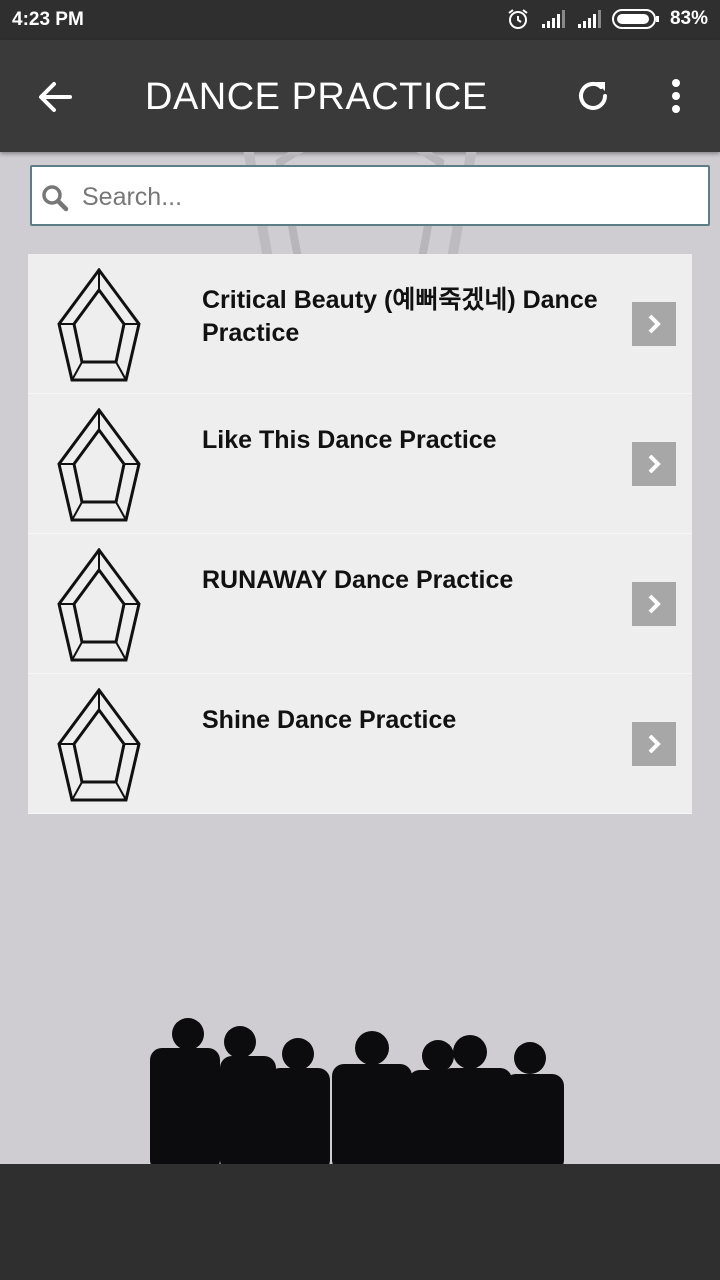 The width and height of the screenshot is (720, 1280). Describe the element at coordinates (360, 744) in the screenshot. I see `list-item: Shine Dance Practice` at that location.